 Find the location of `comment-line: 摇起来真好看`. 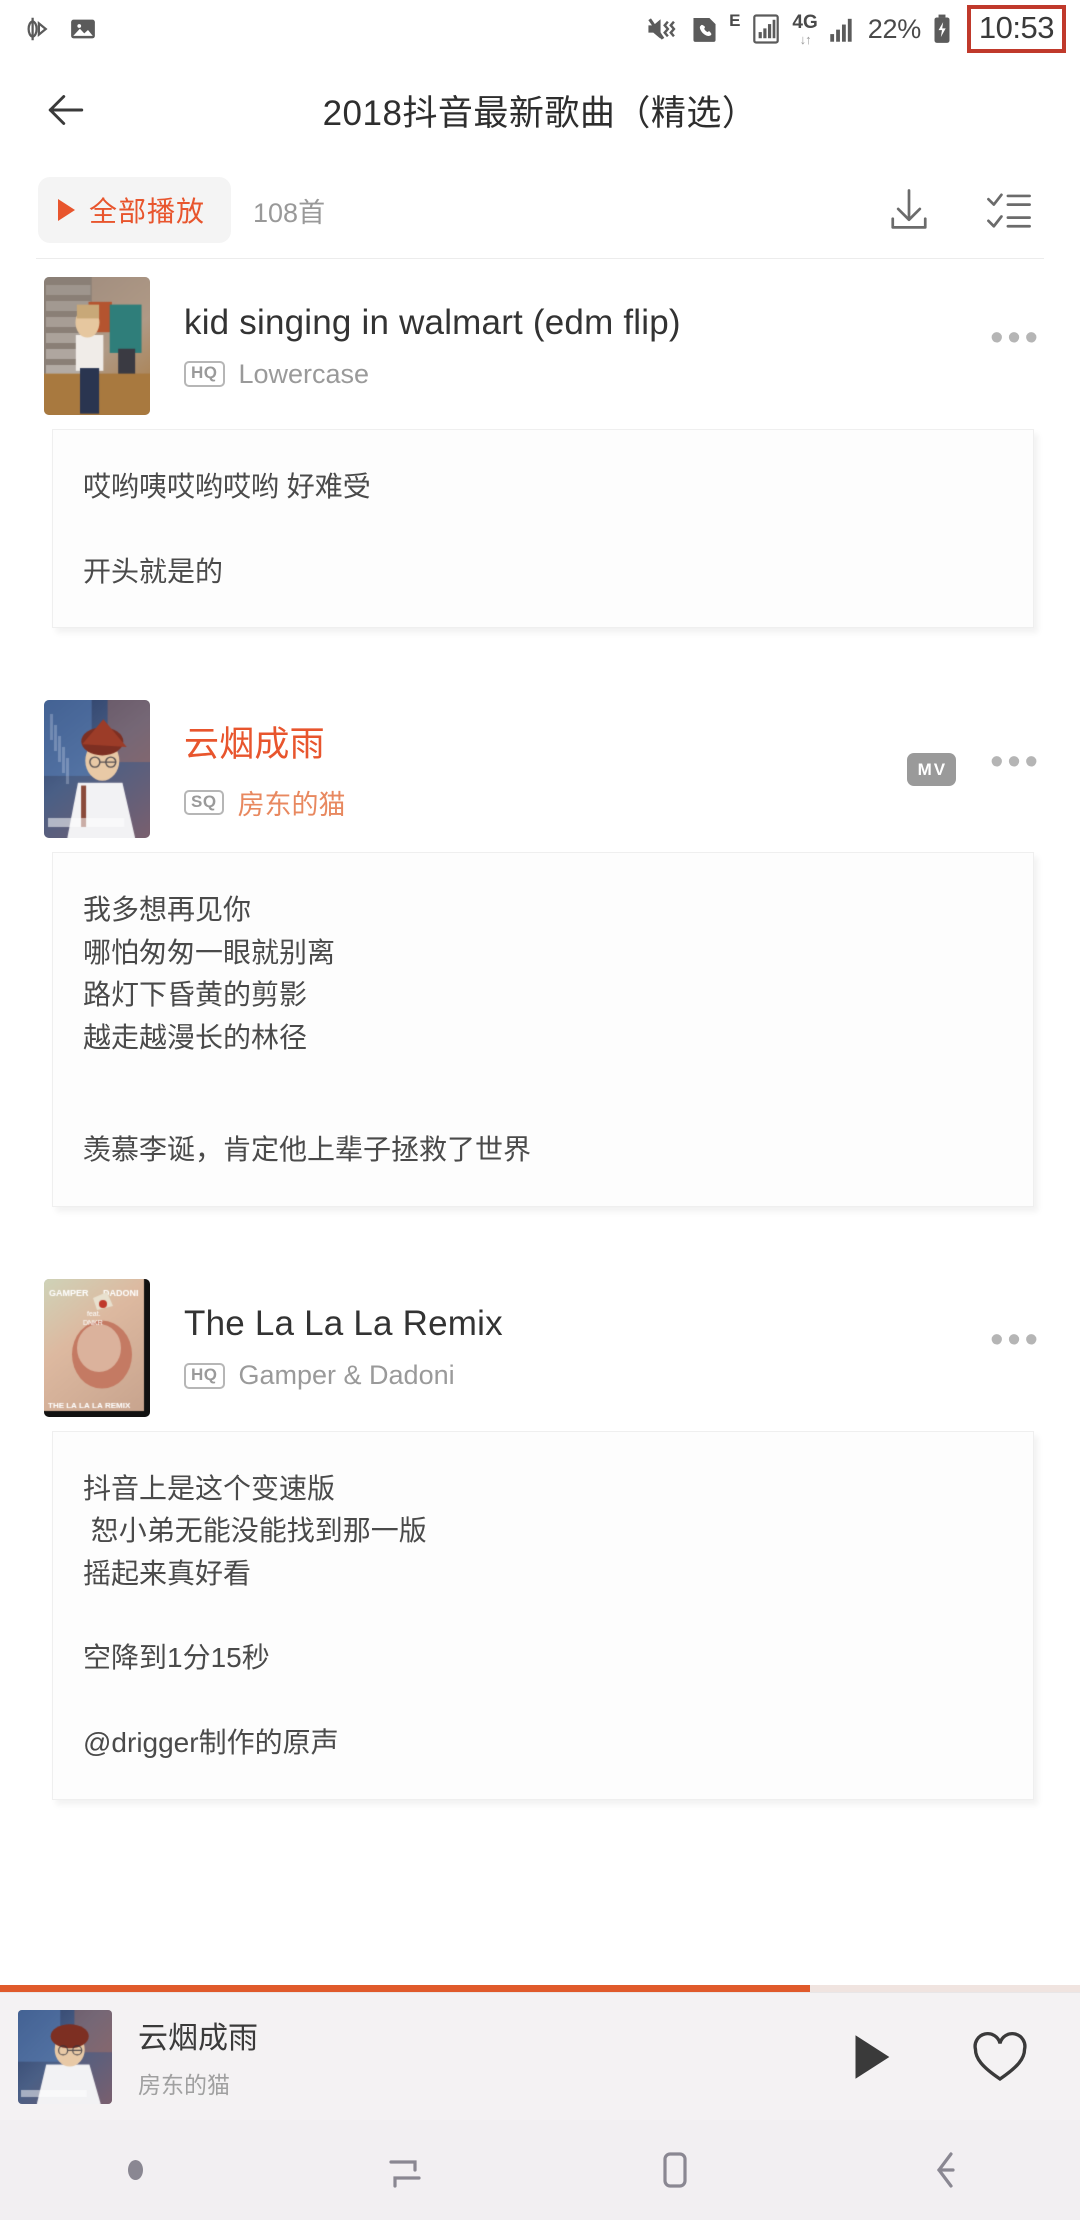

comment-line: 摇起来真好看 is located at coordinates (167, 1573).